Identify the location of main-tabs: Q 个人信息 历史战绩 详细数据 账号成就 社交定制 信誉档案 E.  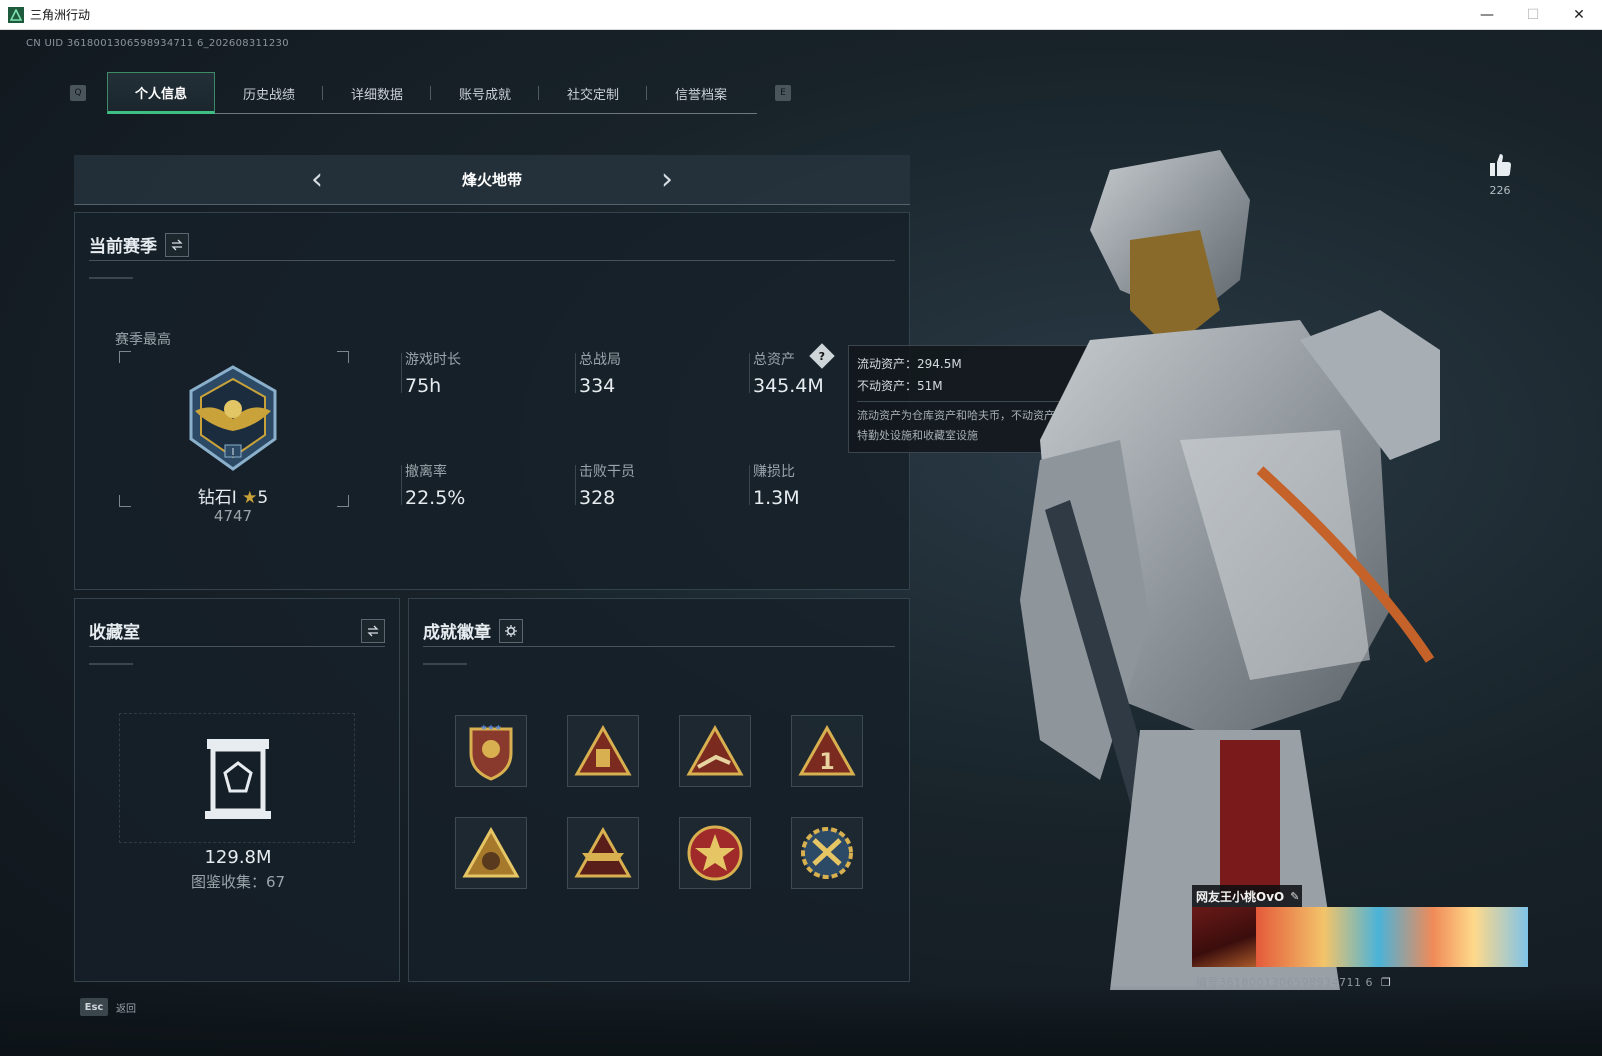
(430, 93).